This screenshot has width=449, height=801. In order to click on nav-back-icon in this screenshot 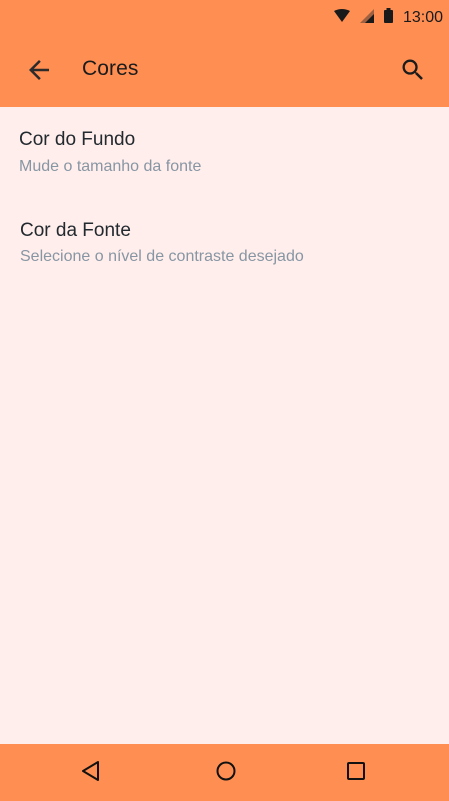, I will do `click(91, 773)`.